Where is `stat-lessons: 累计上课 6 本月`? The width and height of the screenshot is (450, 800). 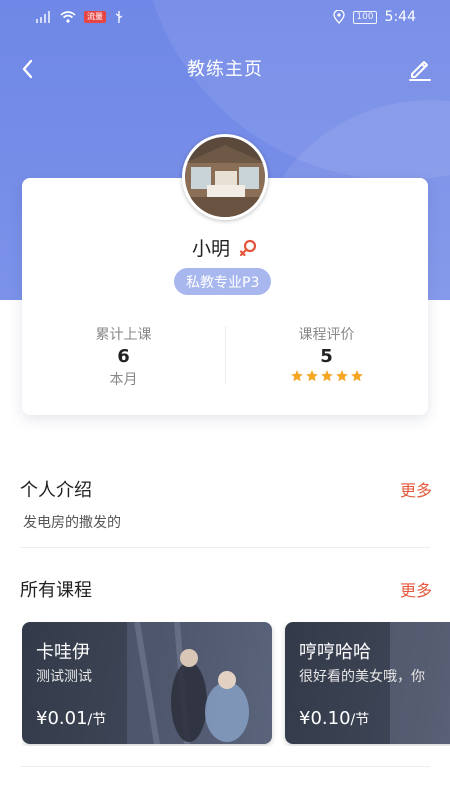 stat-lessons: 累计上课 6 本月 is located at coordinates (123, 356).